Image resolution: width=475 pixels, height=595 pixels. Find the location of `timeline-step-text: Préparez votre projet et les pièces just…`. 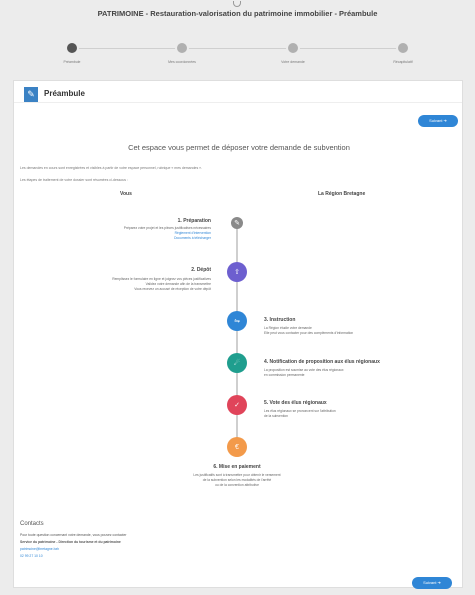

timeline-step-text: Préparez votre projet et les pièces just… is located at coordinates (167, 233).